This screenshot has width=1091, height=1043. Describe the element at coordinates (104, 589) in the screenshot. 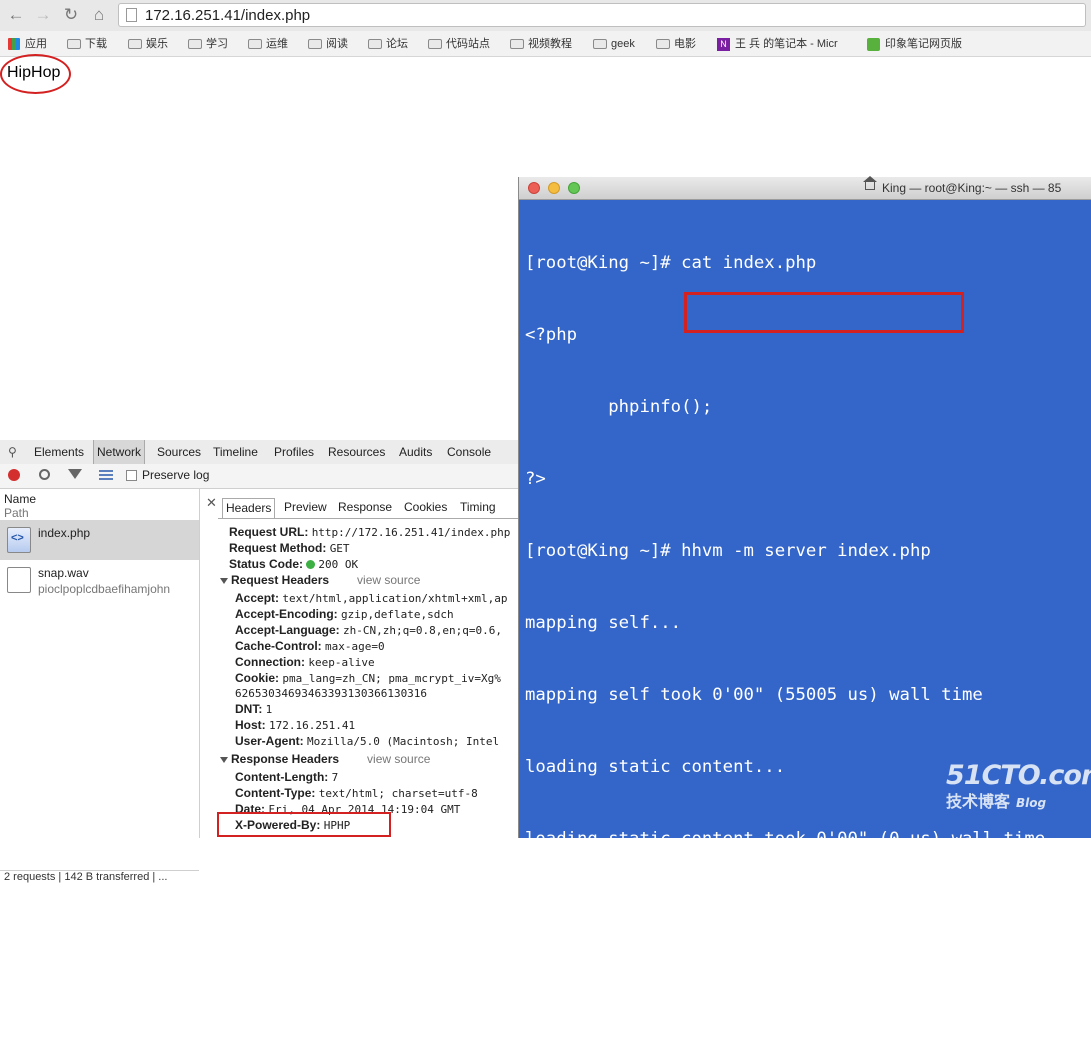

I see `request-path: pioclpoplcdbaefihamjohn` at that location.